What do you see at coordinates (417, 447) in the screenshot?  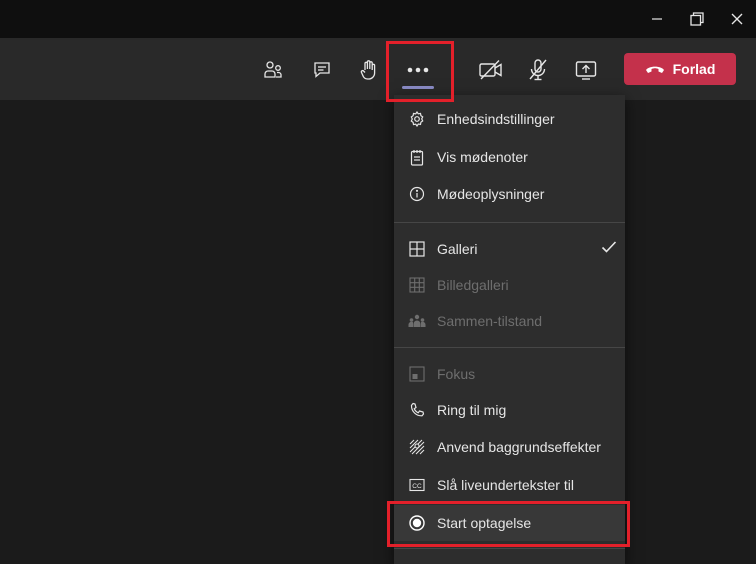 I see `background-effects-icon` at bounding box center [417, 447].